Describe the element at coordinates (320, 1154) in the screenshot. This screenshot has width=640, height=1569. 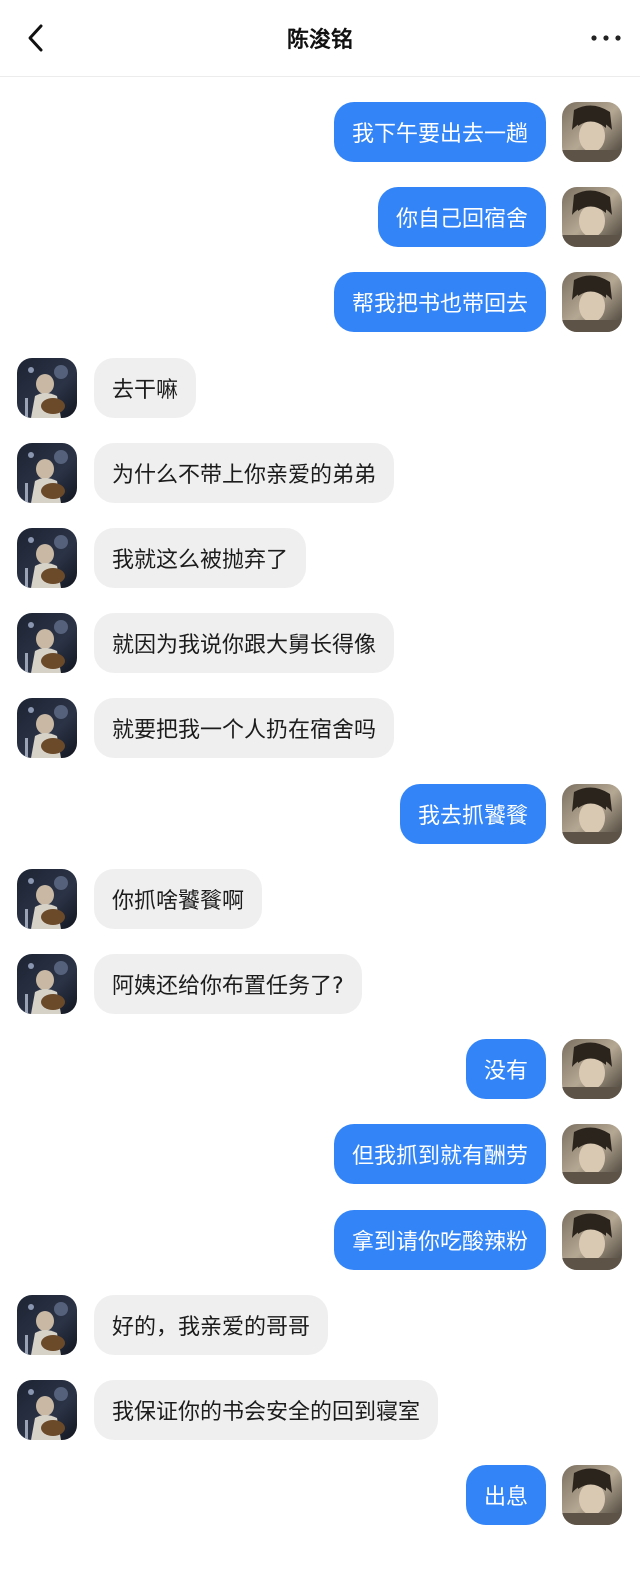
I see `sent-message-row: 但我抓到就有酬劳` at that location.